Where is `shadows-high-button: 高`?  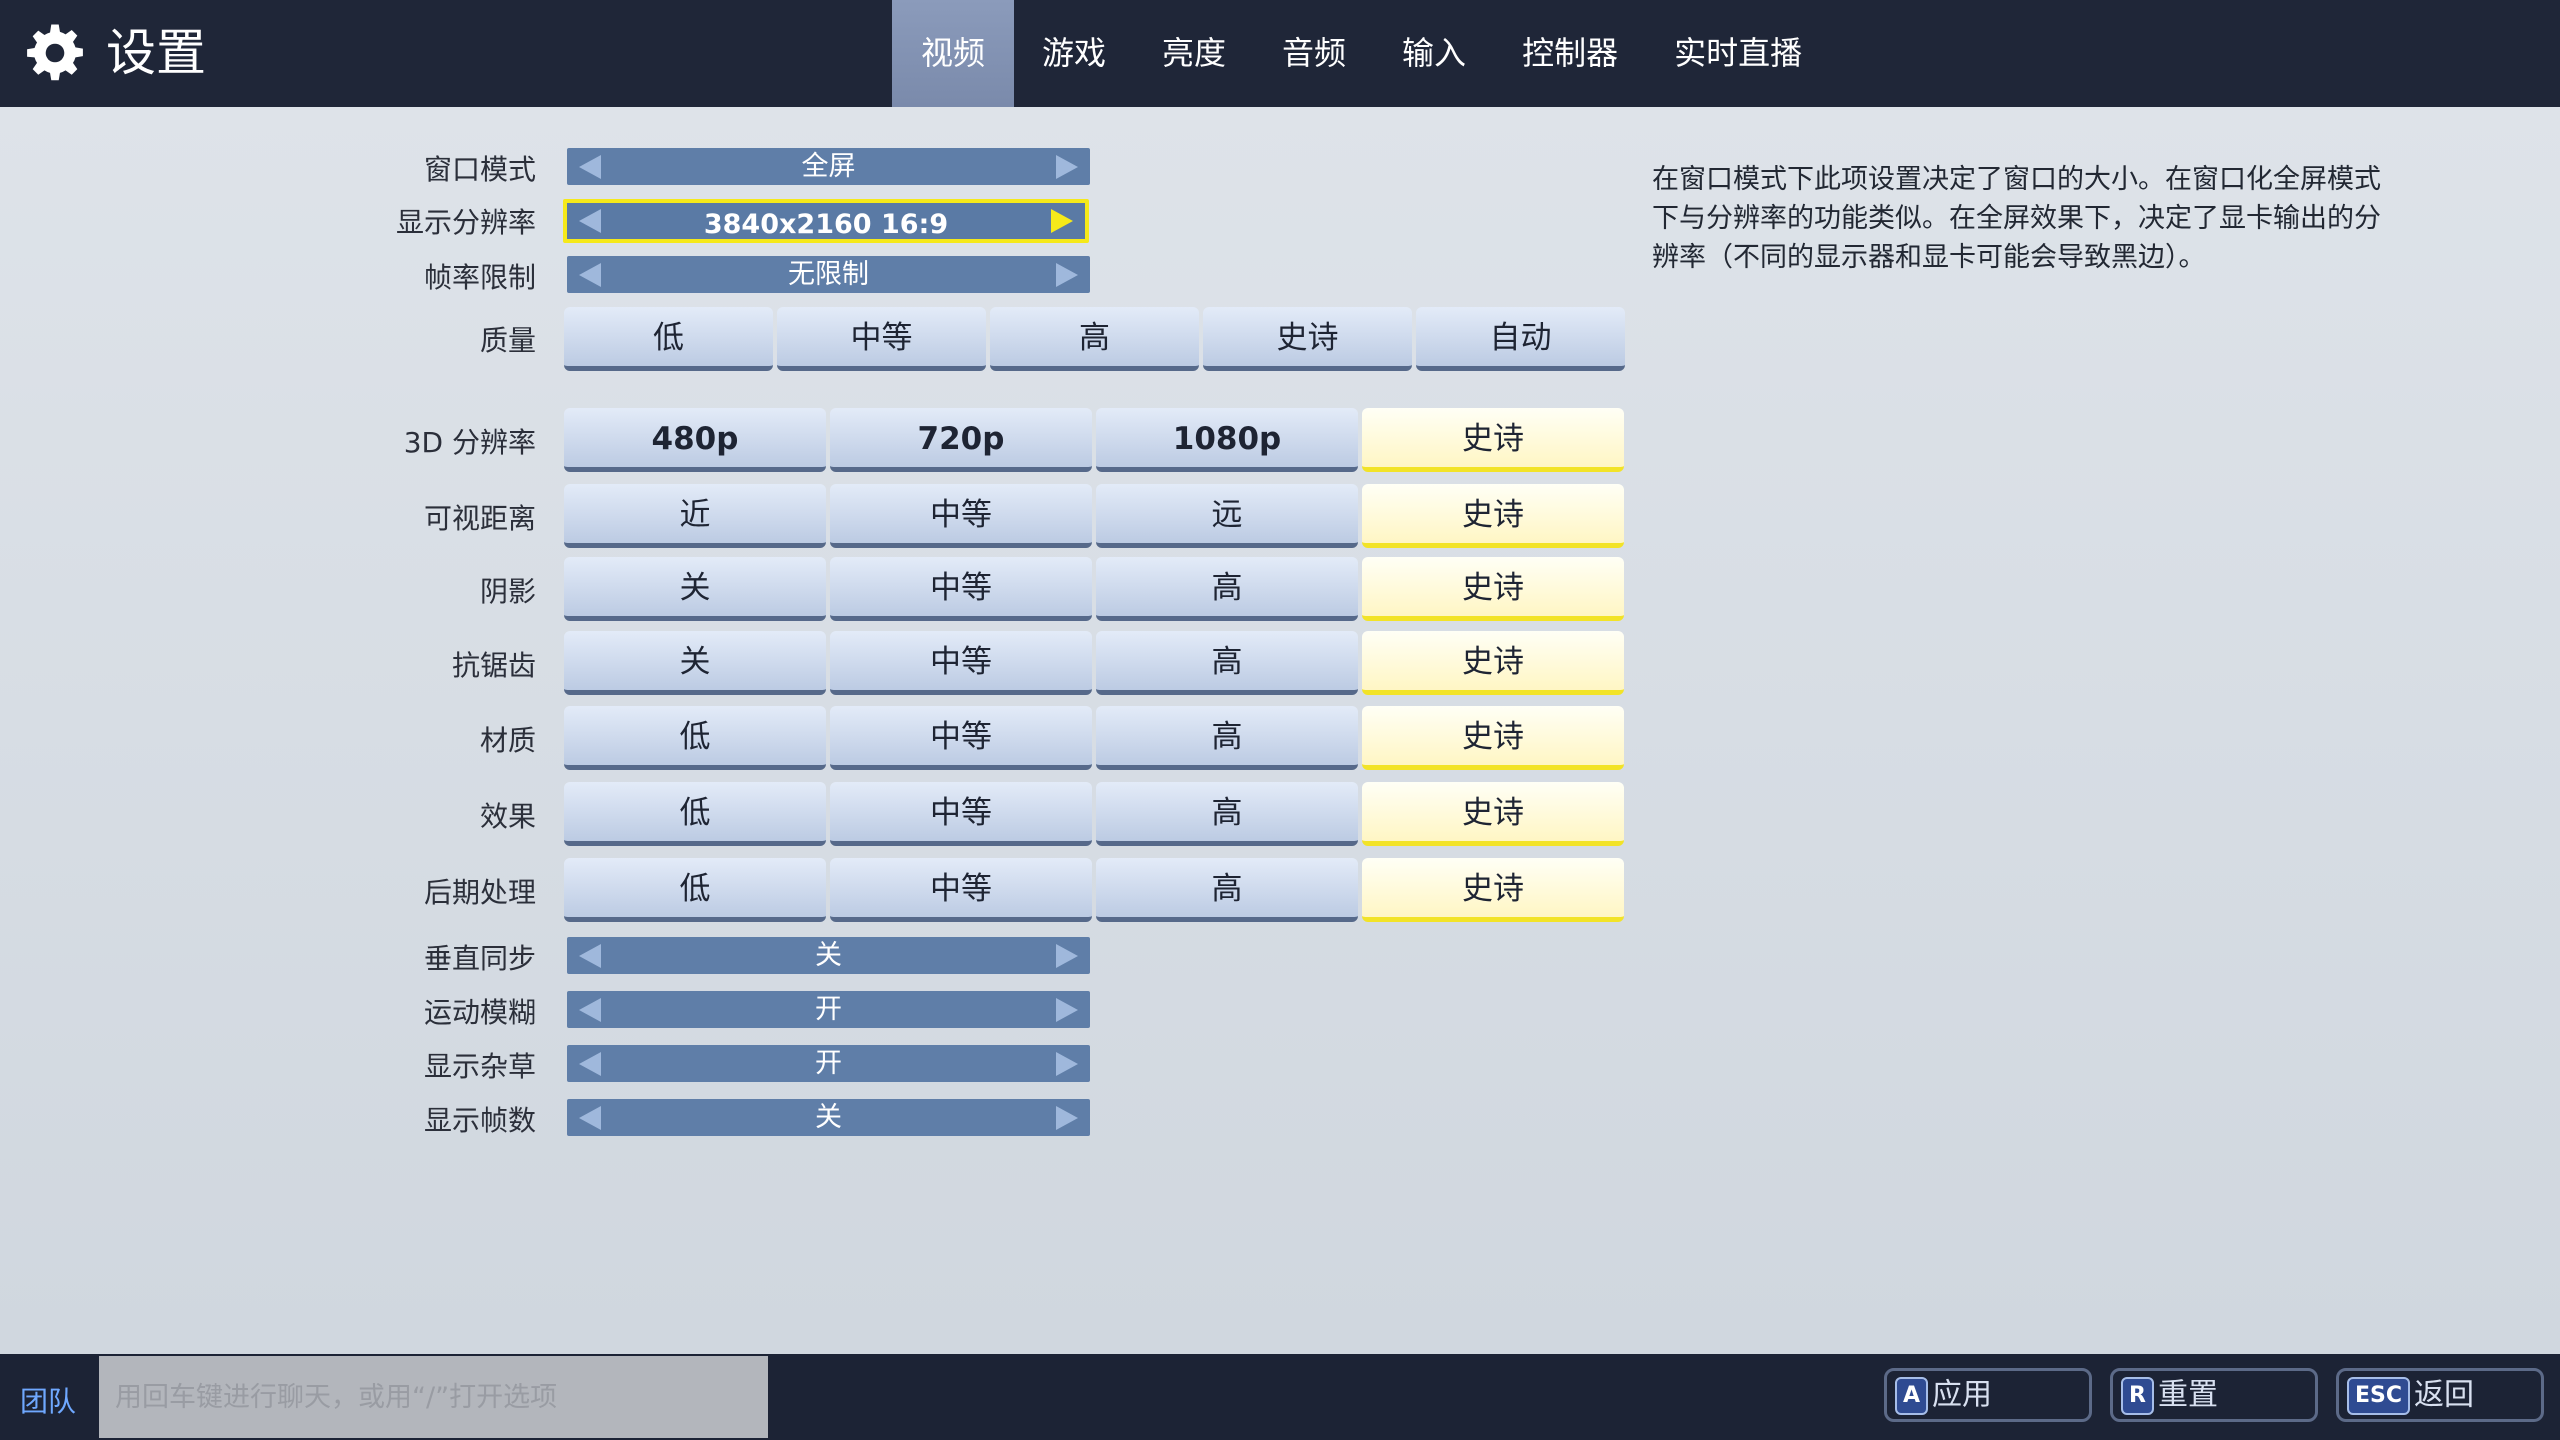
shadows-high-button: 高 is located at coordinates (1227, 589).